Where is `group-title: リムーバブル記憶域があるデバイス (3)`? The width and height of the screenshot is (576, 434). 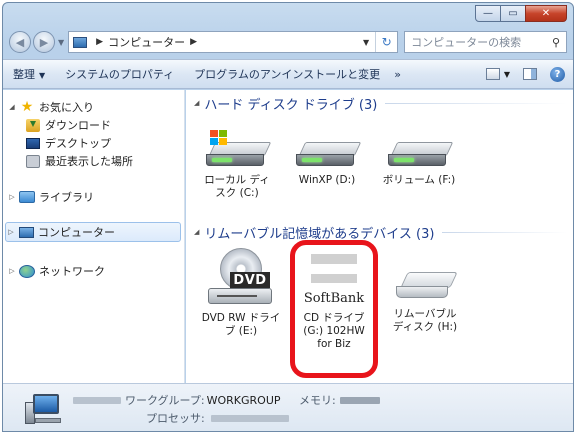
group-title: リムーバブル記憶域があるデバイス (3) is located at coordinates (319, 234).